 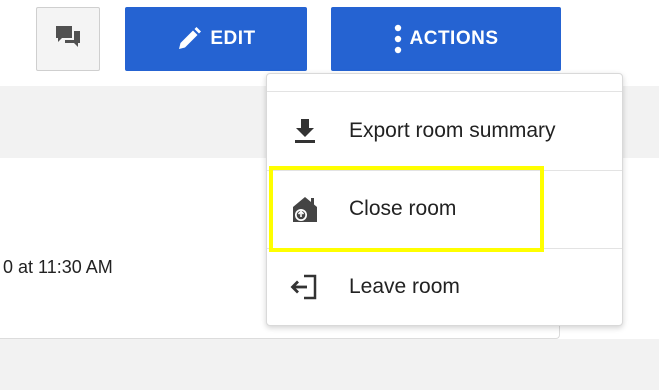 I want to click on chat-bubbles-icon, so click(x=68, y=39).